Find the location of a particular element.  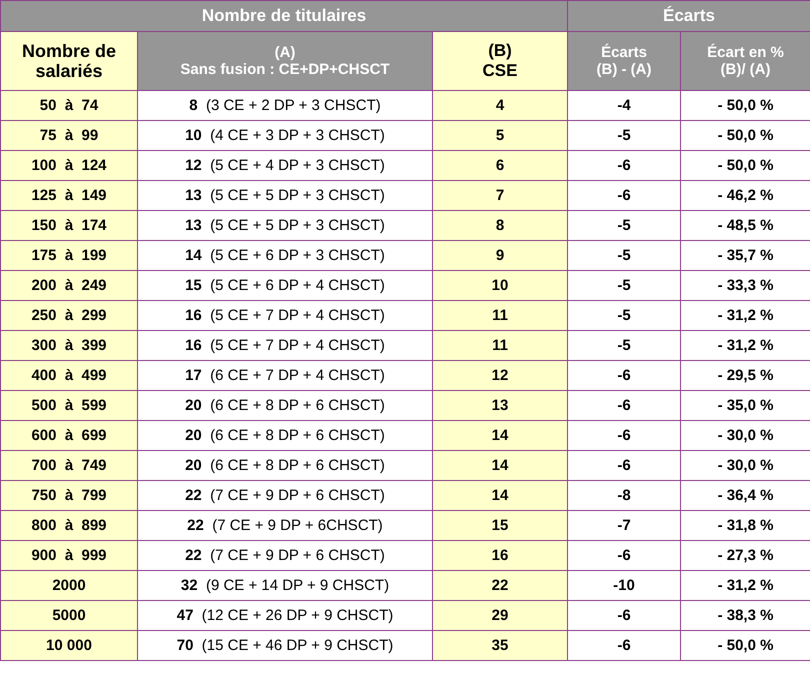

table-cell: 2000 is located at coordinates (69, 585).